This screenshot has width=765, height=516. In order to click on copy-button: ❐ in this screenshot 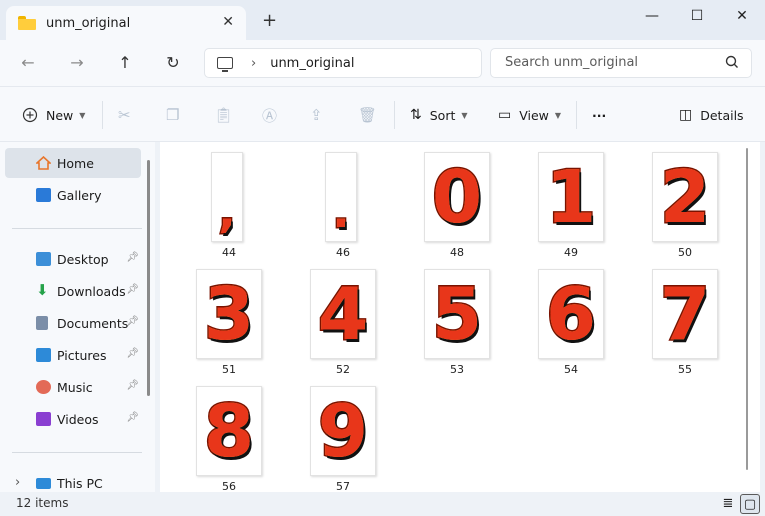, I will do `click(172, 115)`.